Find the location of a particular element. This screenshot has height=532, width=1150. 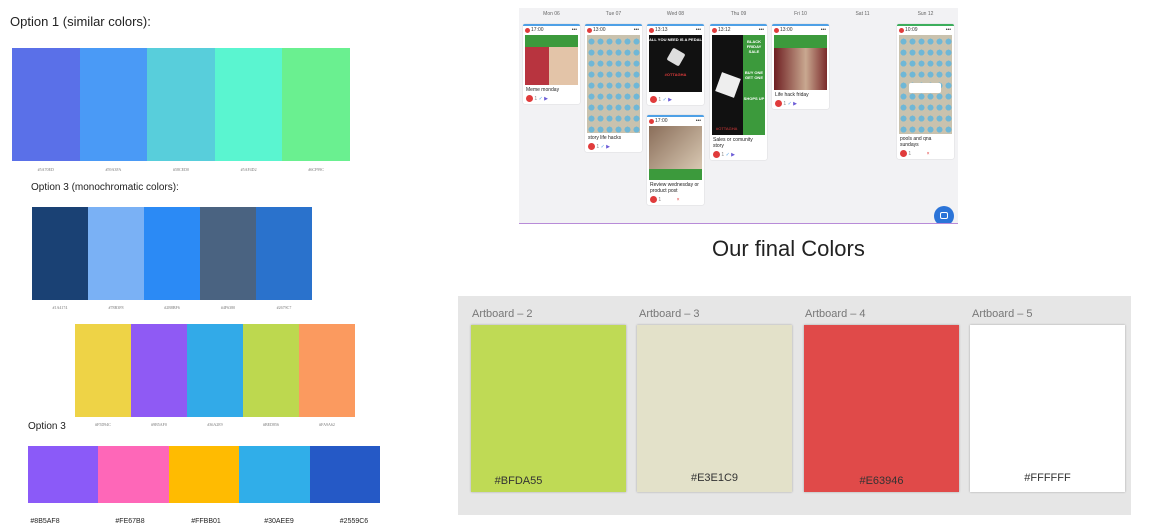

card-time: 13:00 is located at coordinates (786, 30).